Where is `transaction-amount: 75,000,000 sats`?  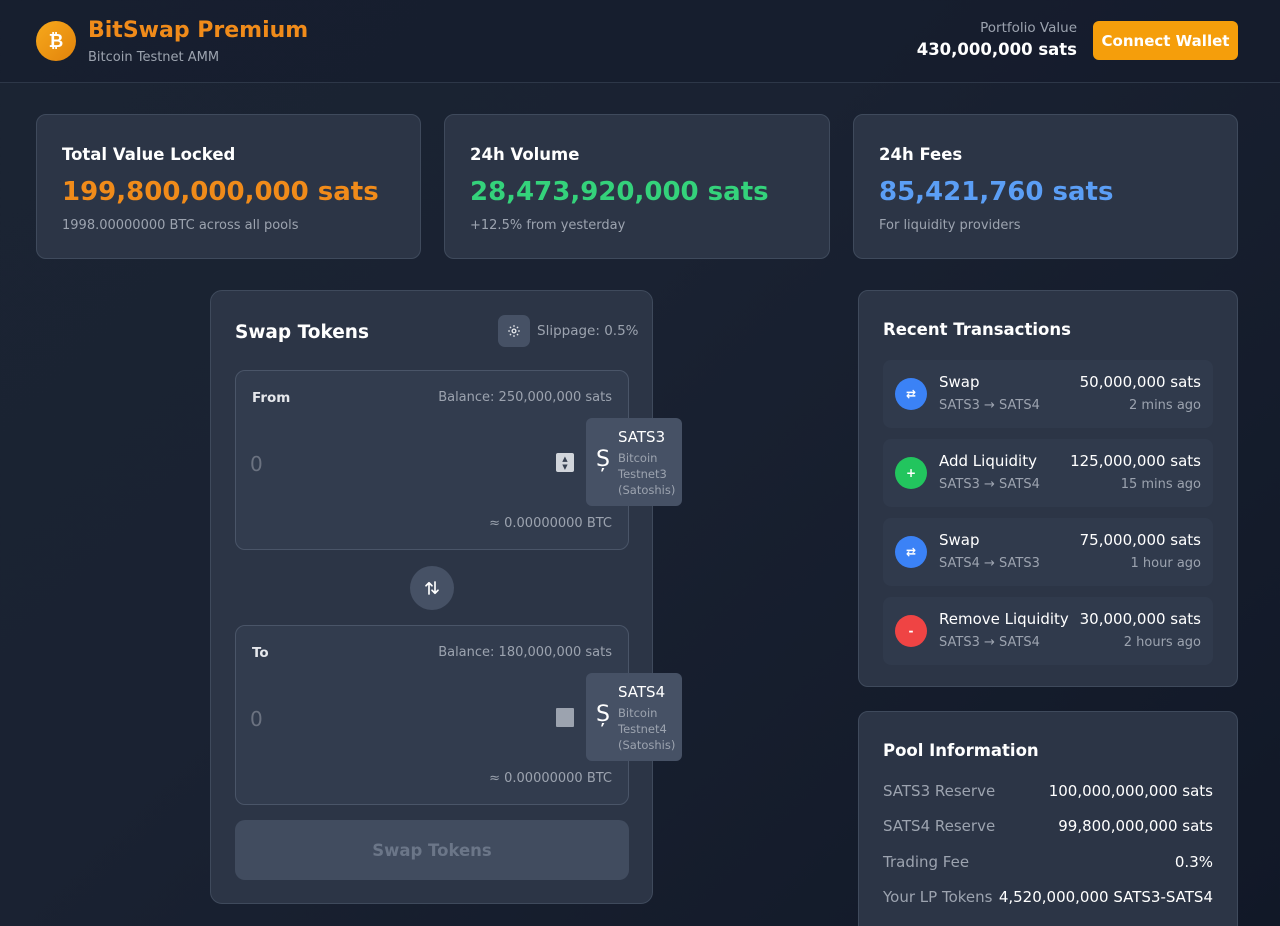
transaction-amount: 75,000,000 sats is located at coordinates (1140, 540).